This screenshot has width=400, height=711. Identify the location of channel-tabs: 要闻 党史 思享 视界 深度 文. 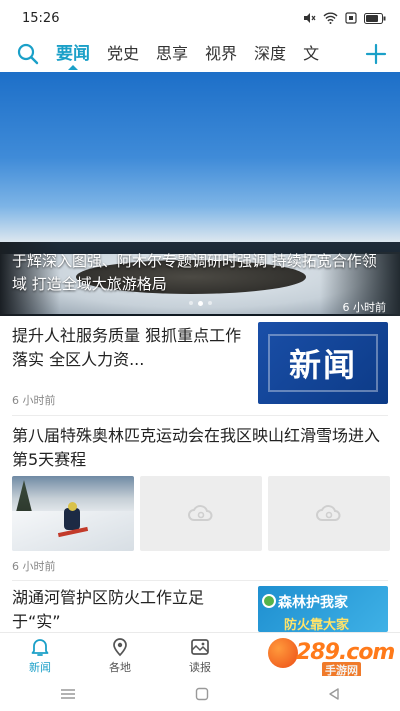
(208, 54).